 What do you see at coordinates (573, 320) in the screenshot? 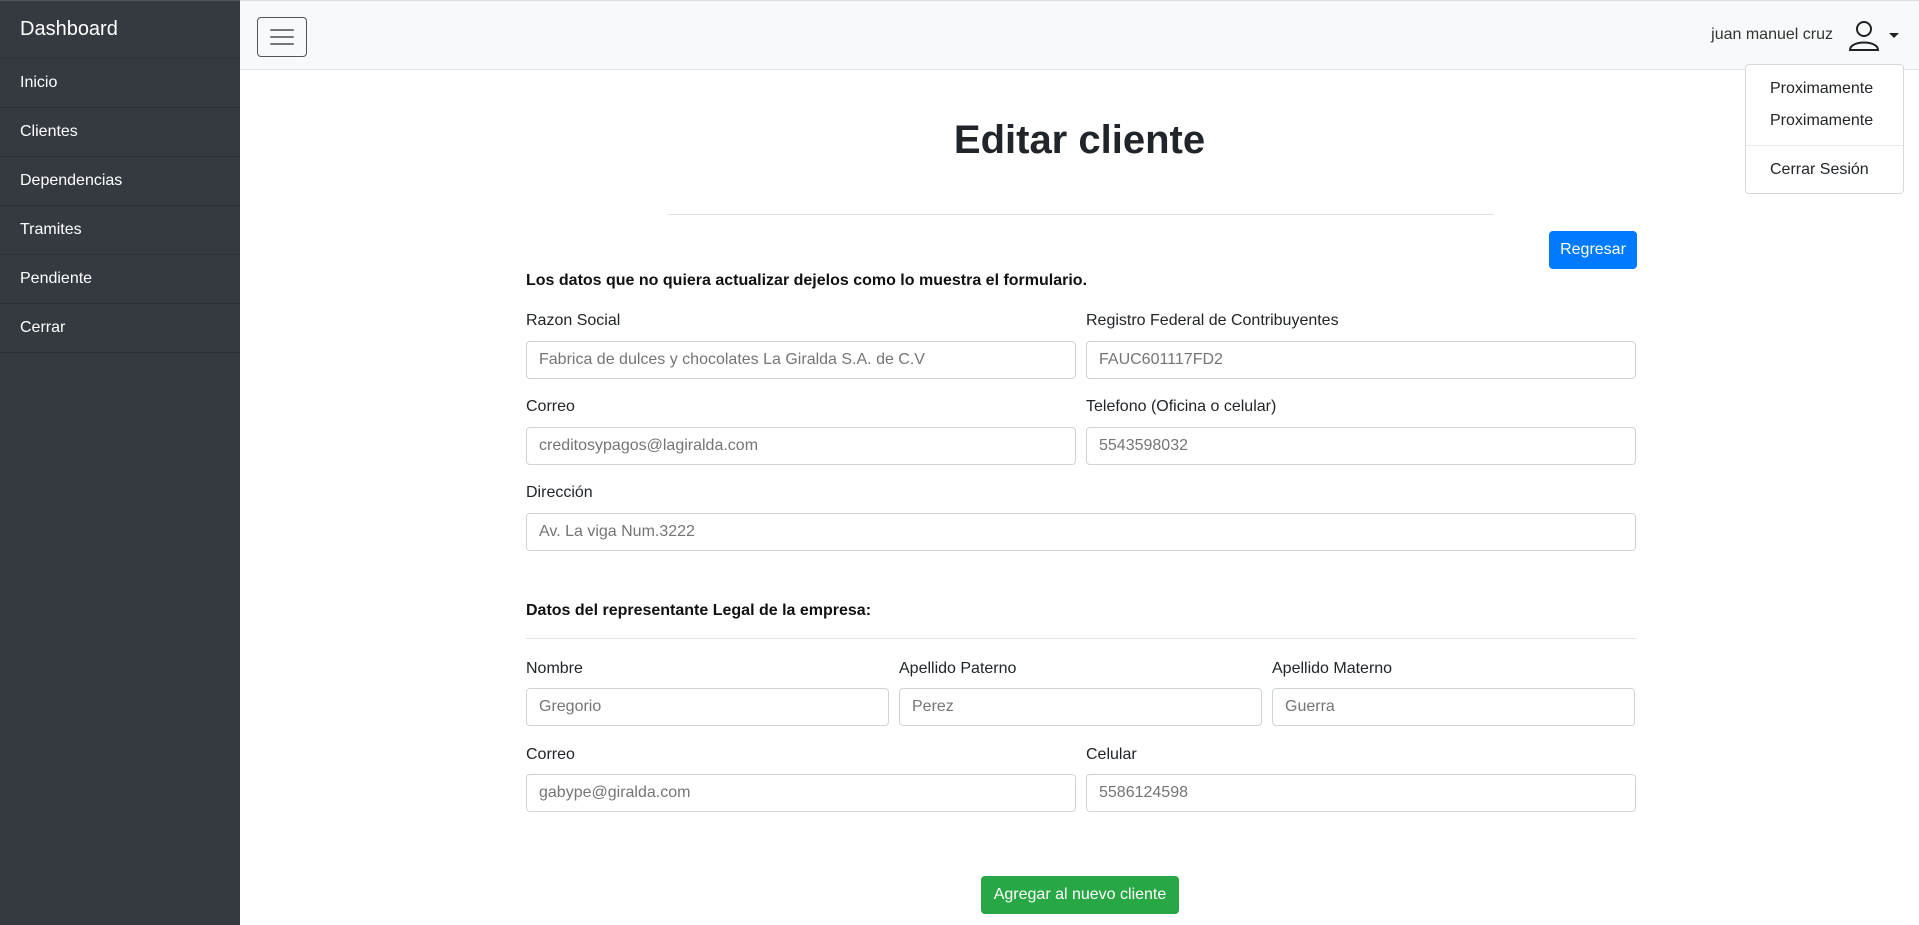
I see `razon-social-label: Razon Social` at bounding box center [573, 320].